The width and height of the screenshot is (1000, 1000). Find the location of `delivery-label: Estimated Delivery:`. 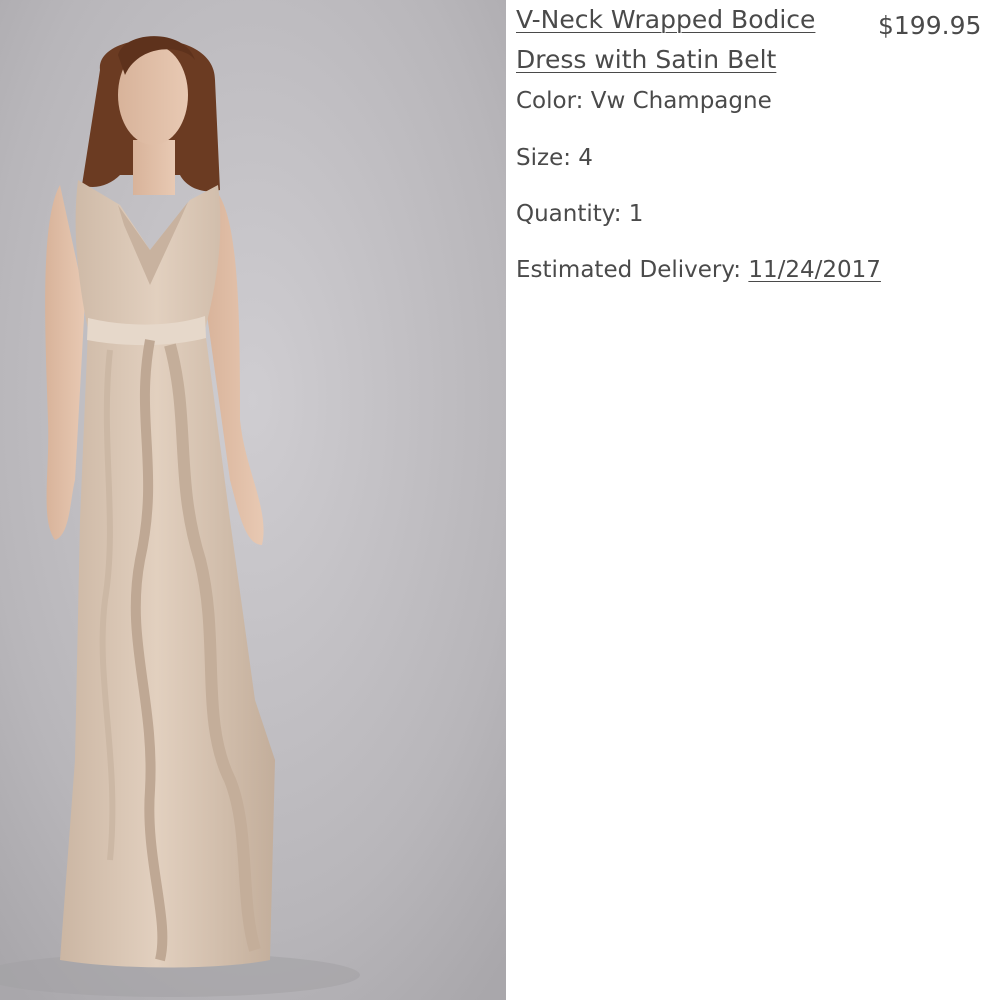

delivery-label: Estimated Delivery: is located at coordinates (629, 270).